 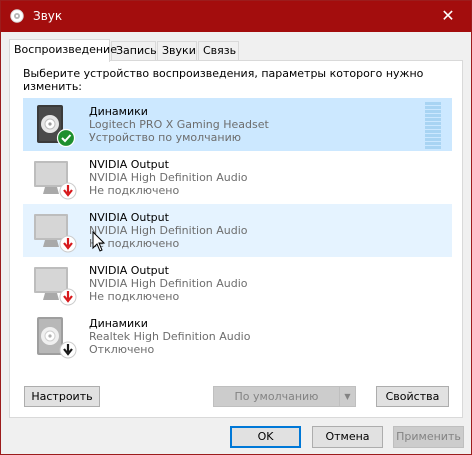 I want to click on device-description: Logitech PRO X Gaming Headset, so click(x=179, y=124).